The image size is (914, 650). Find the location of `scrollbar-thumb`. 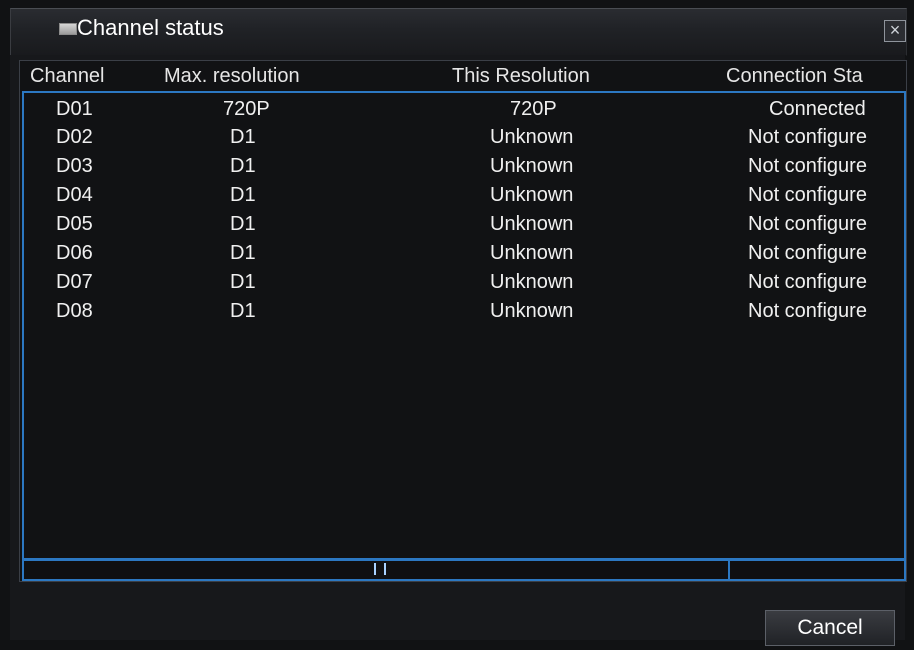

scrollbar-thumb is located at coordinates (556, 570).